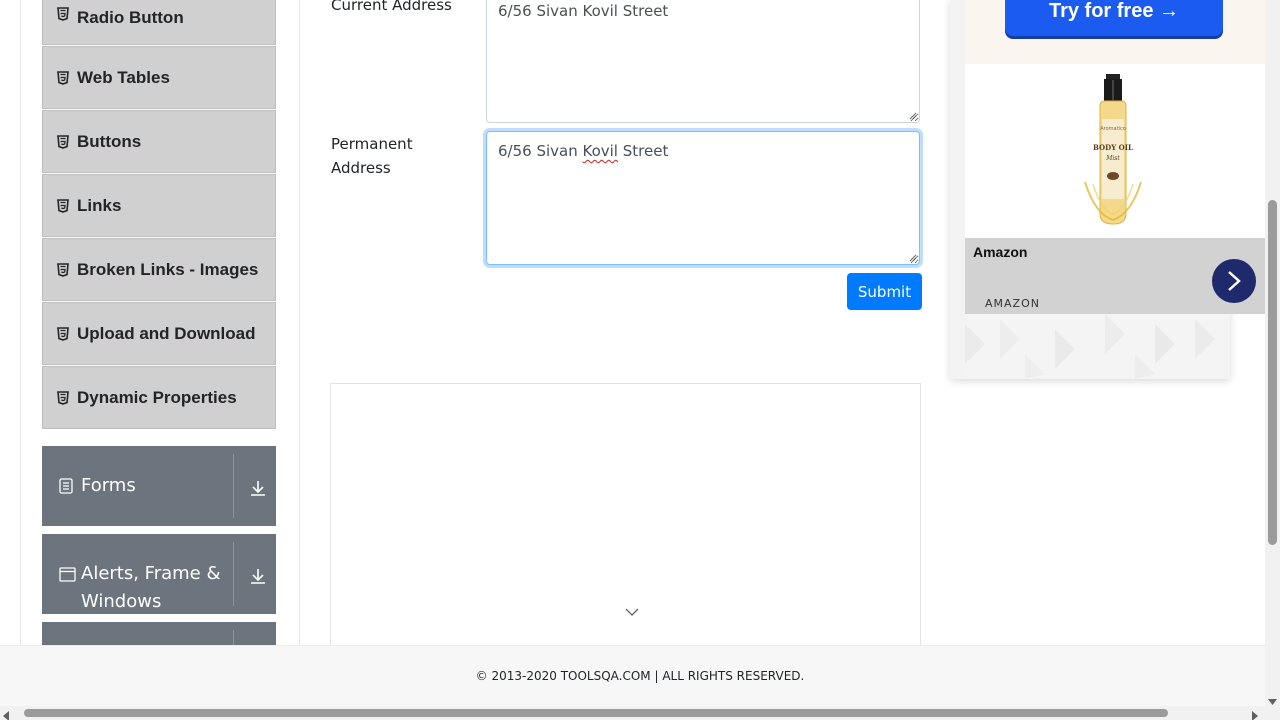 The image size is (1280, 720). What do you see at coordinates (372, 144) in the screenshot?
I see `permanent-address-label-line1: Permanent` at bounding box center [372, 144].